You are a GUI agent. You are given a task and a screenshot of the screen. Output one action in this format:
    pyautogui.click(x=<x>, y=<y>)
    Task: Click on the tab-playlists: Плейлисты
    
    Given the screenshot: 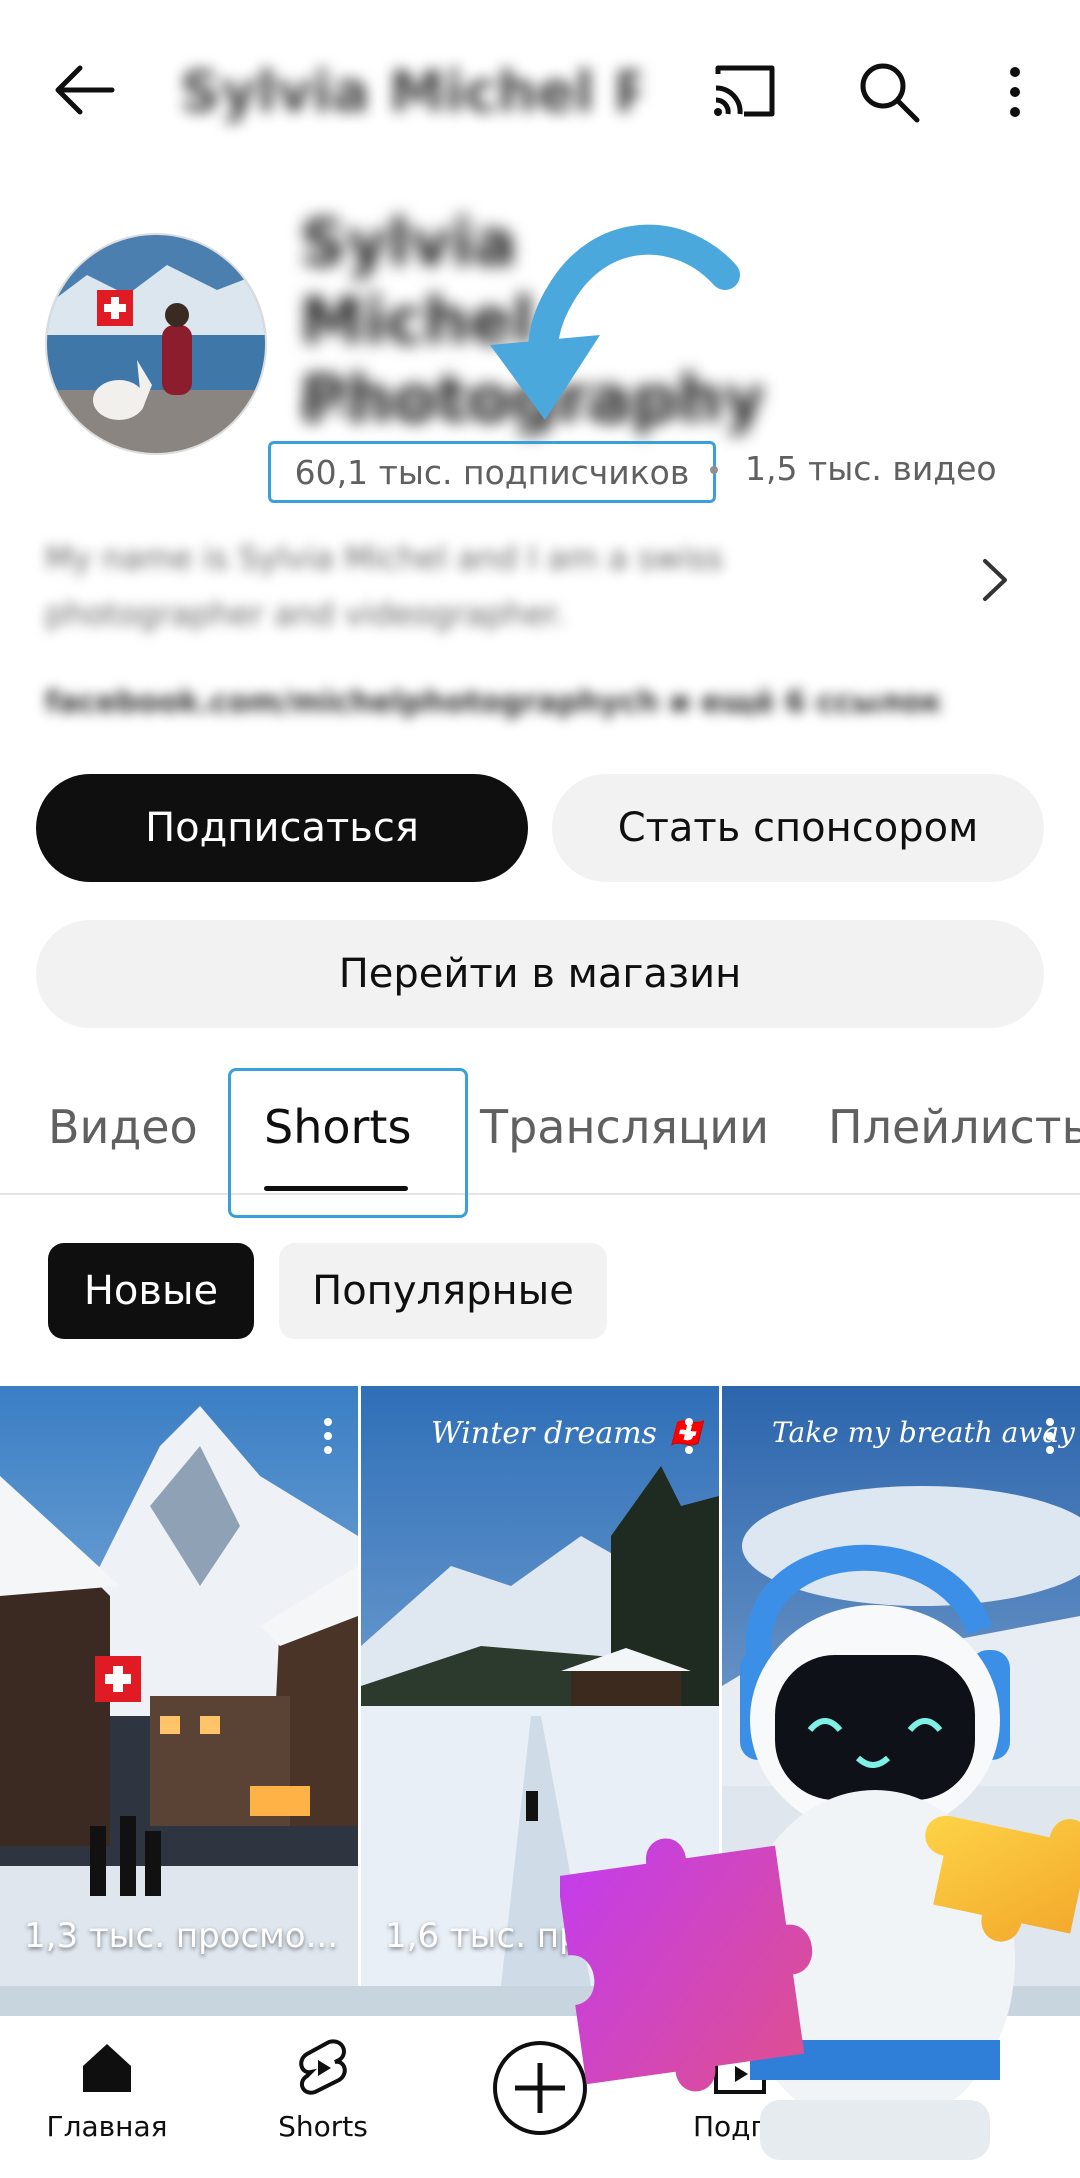 What is the action you would take?
    pyautogui.click(x=954, y=1127)
    